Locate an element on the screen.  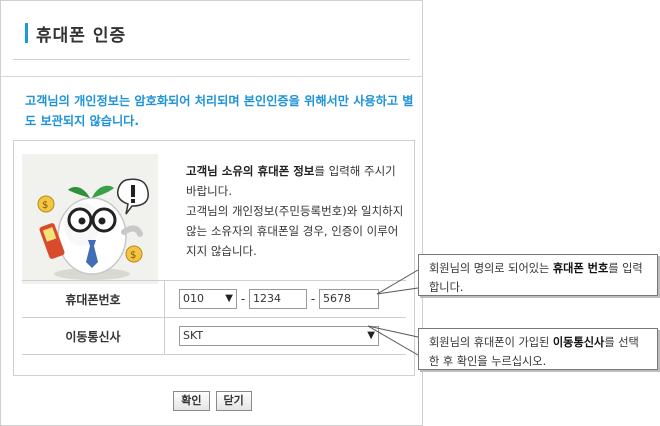
carrier-hint-callout: 회원님의 휴대폰이 가입된 이동통신사를 선택한 후 확인을 누르십시오. is located at coordinates (538, 349).